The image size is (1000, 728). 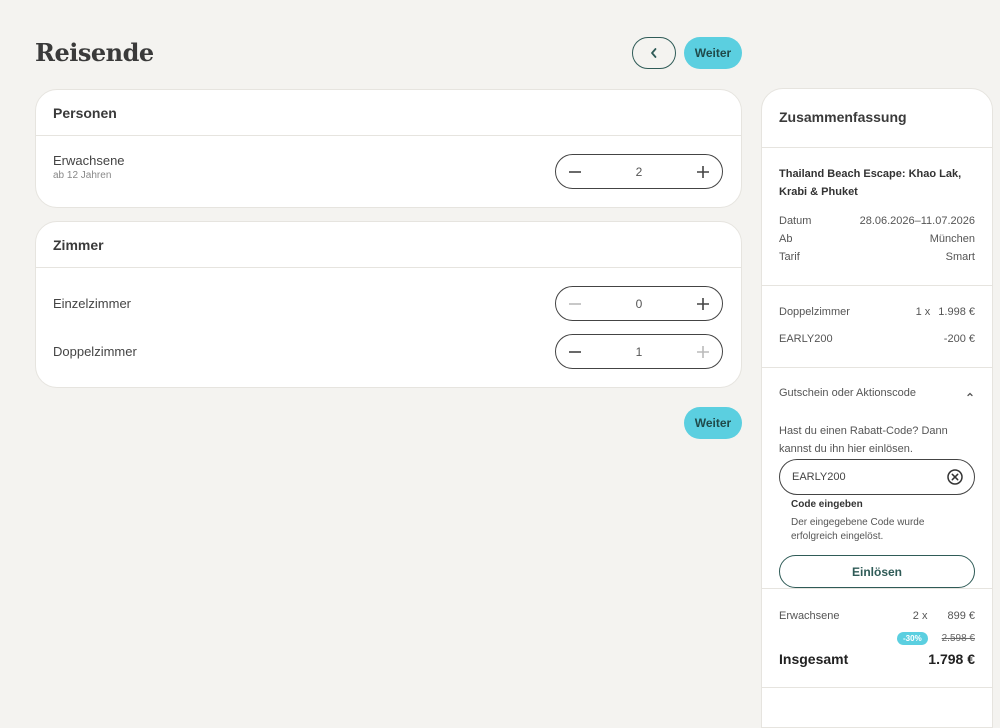 I want to click on double-room-increment-button, so click(x=703, y=352).